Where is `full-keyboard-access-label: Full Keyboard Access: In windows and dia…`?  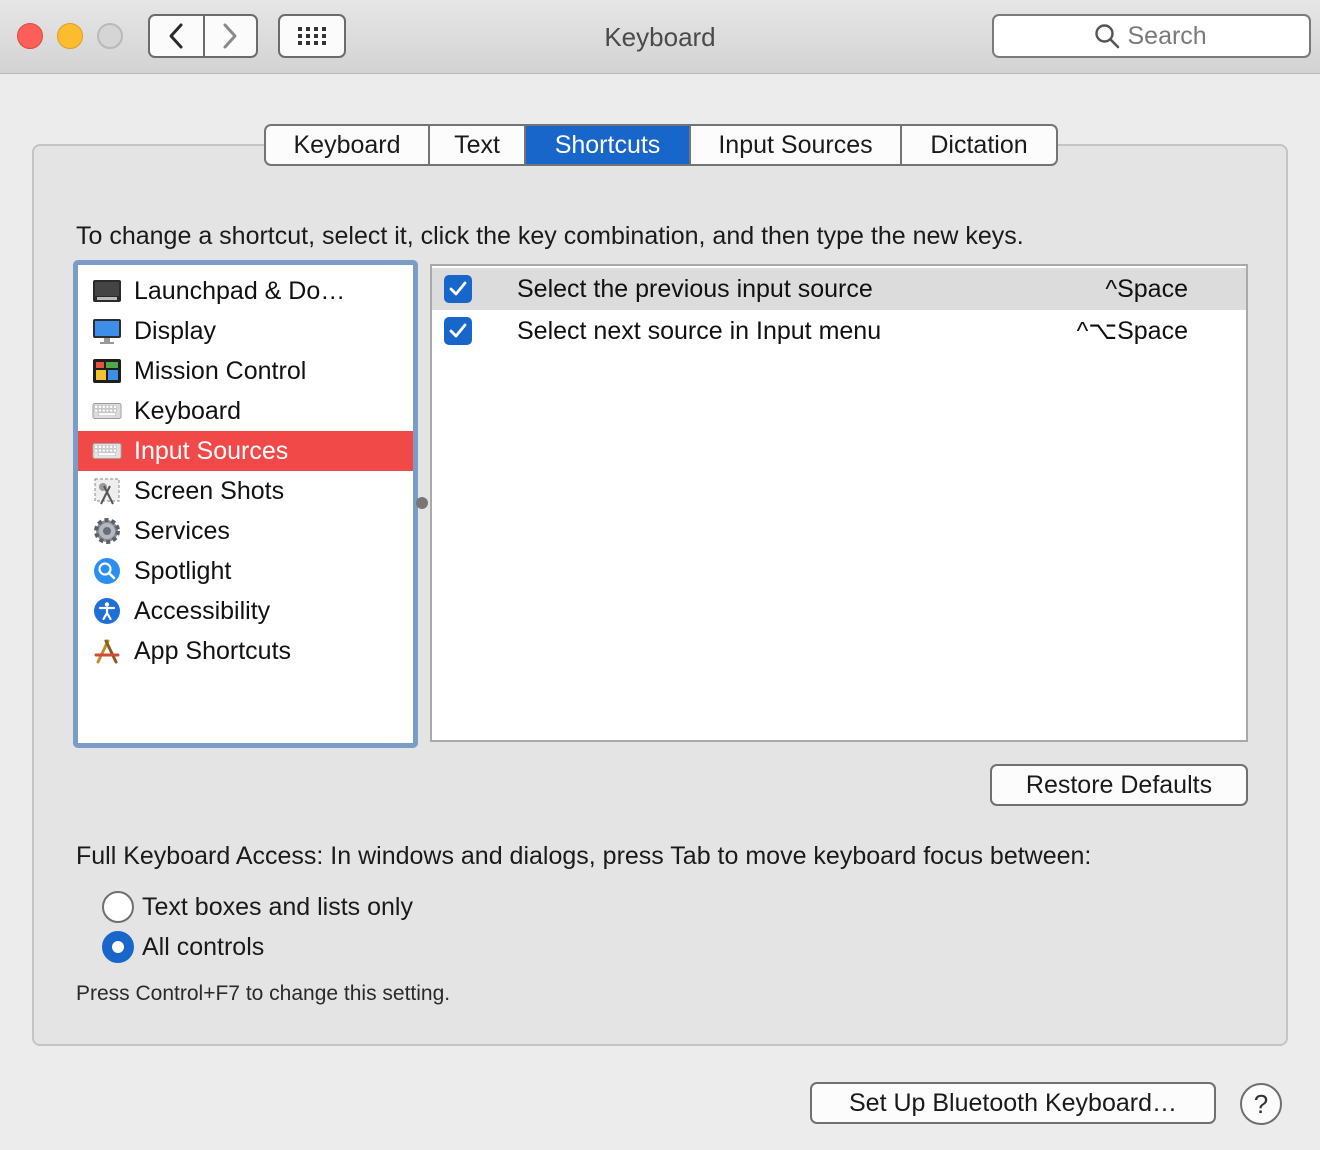 full-keyboard-access-label: Full Keyboard Access: In windows and dia… is located at coordinates (584, 856).